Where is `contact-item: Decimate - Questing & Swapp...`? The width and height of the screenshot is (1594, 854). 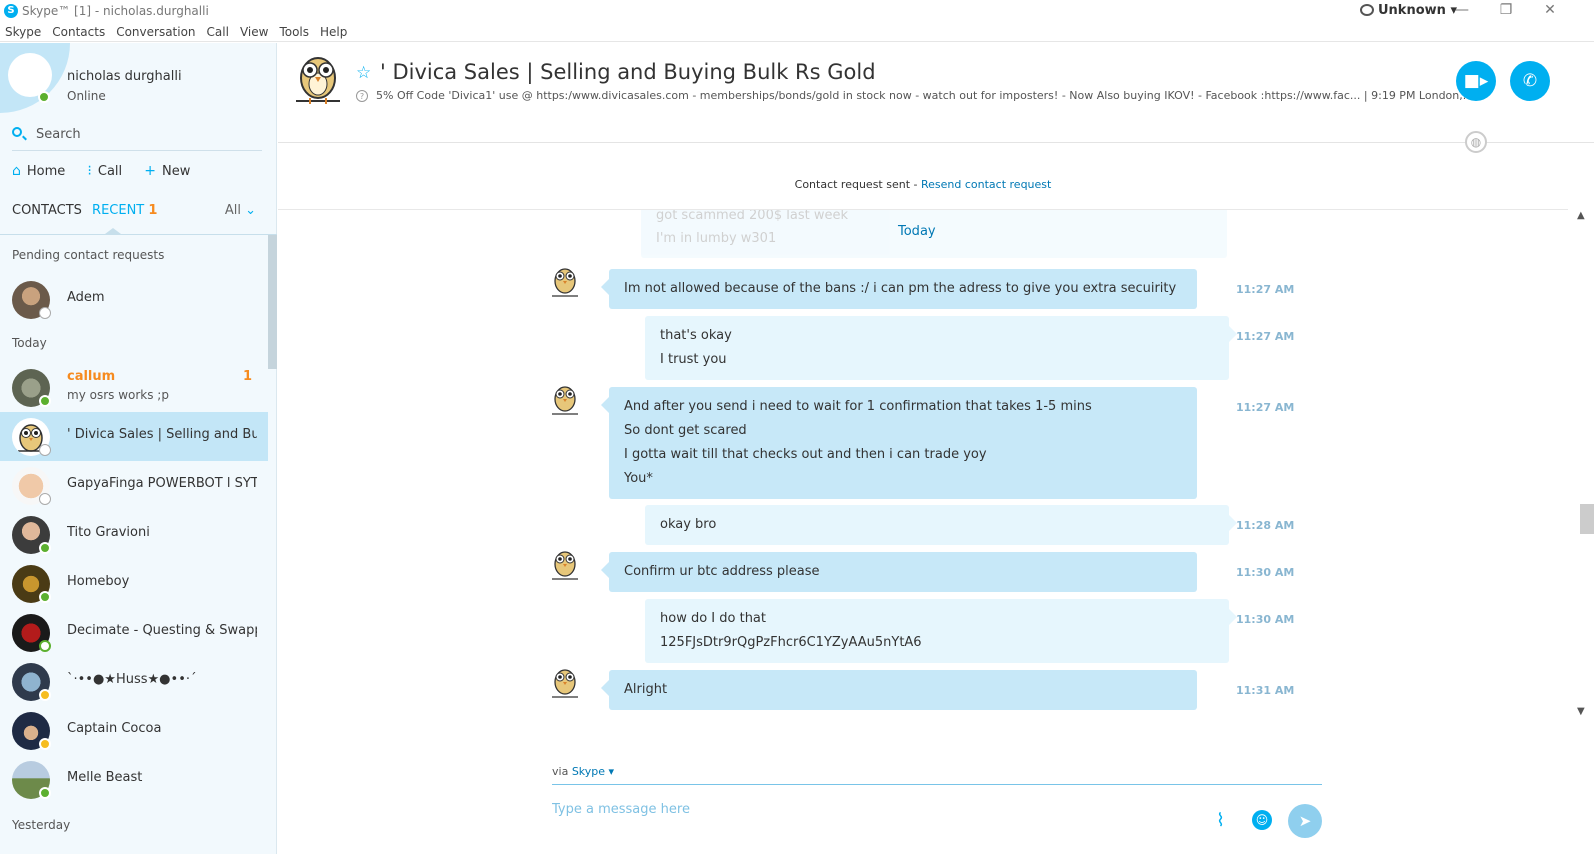
contact-item: Decimate - Questing & Swapp... is located at coordinates (134, 632).